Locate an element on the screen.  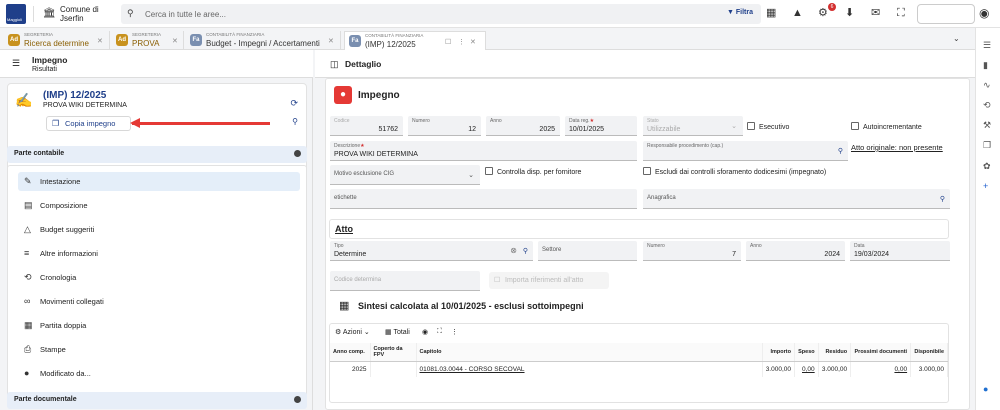
section-title-impegno: Impegno is located at coordinates (379, 95).